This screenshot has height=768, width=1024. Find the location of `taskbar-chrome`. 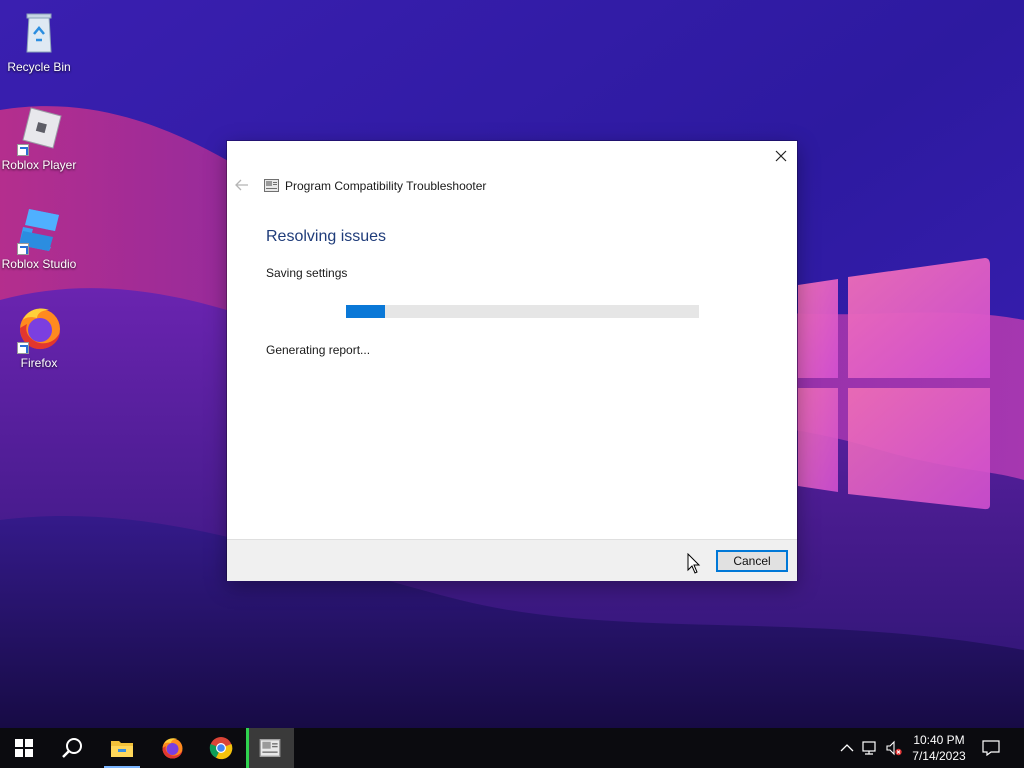

taskbar-chrome is located at coordinates (221, 748).